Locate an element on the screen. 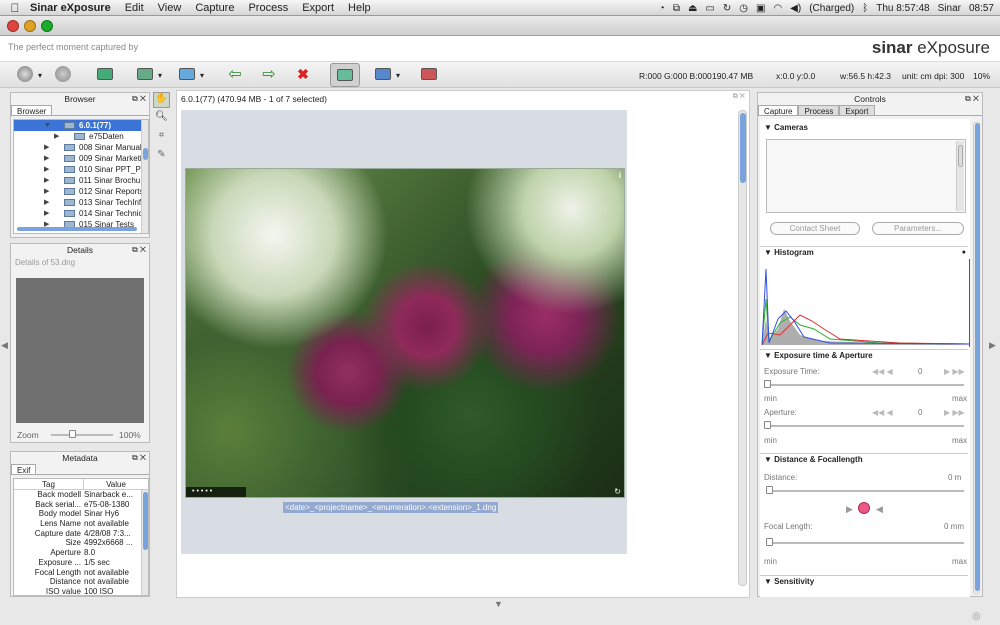 The width and height of the screenshot is (1000, 625). table-row: Distance not available is located at coordinates (81, 582).